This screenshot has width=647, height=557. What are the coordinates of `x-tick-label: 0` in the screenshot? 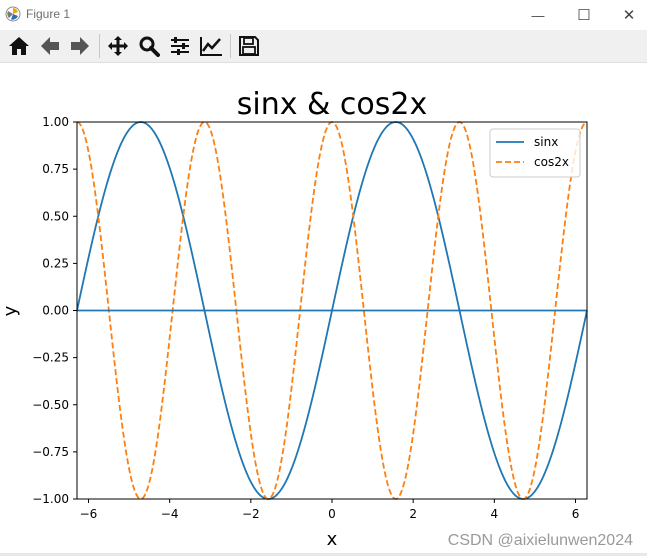 It's located at (332, 514).